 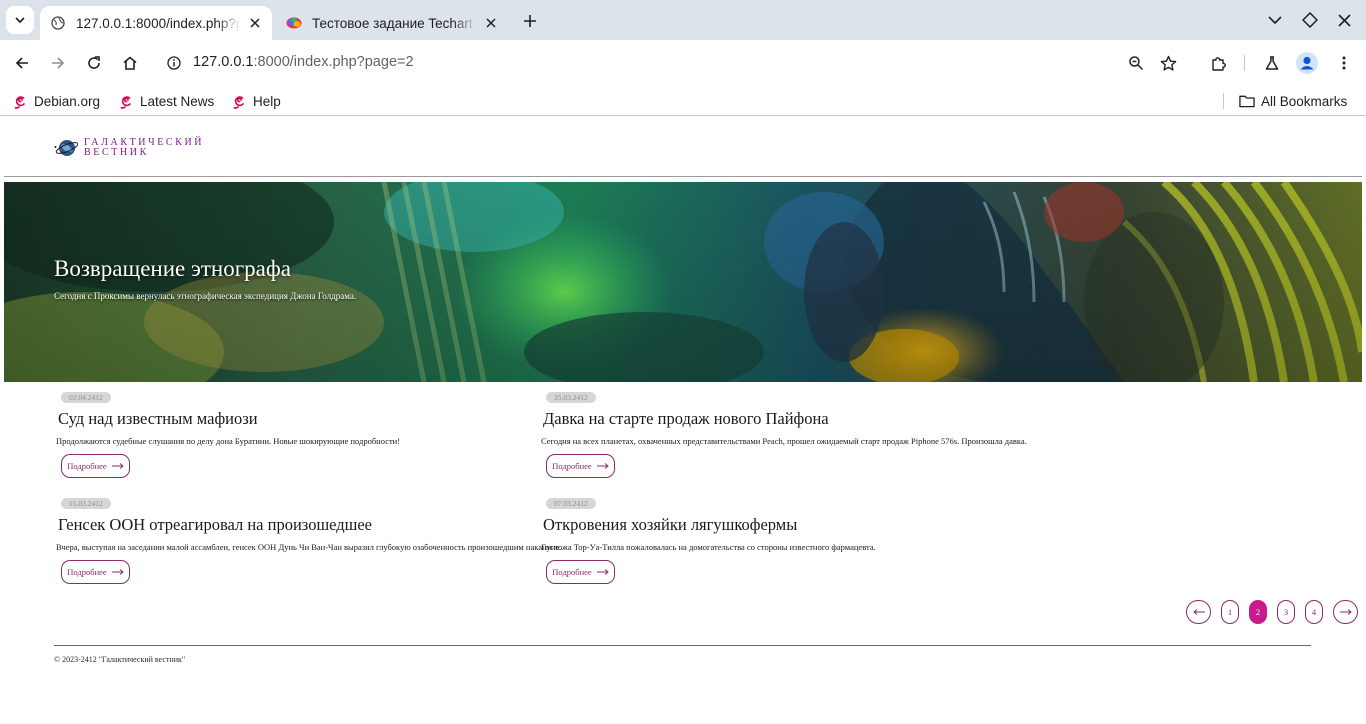 I want to click on tab-list-button, so click(x=1275, y=20).